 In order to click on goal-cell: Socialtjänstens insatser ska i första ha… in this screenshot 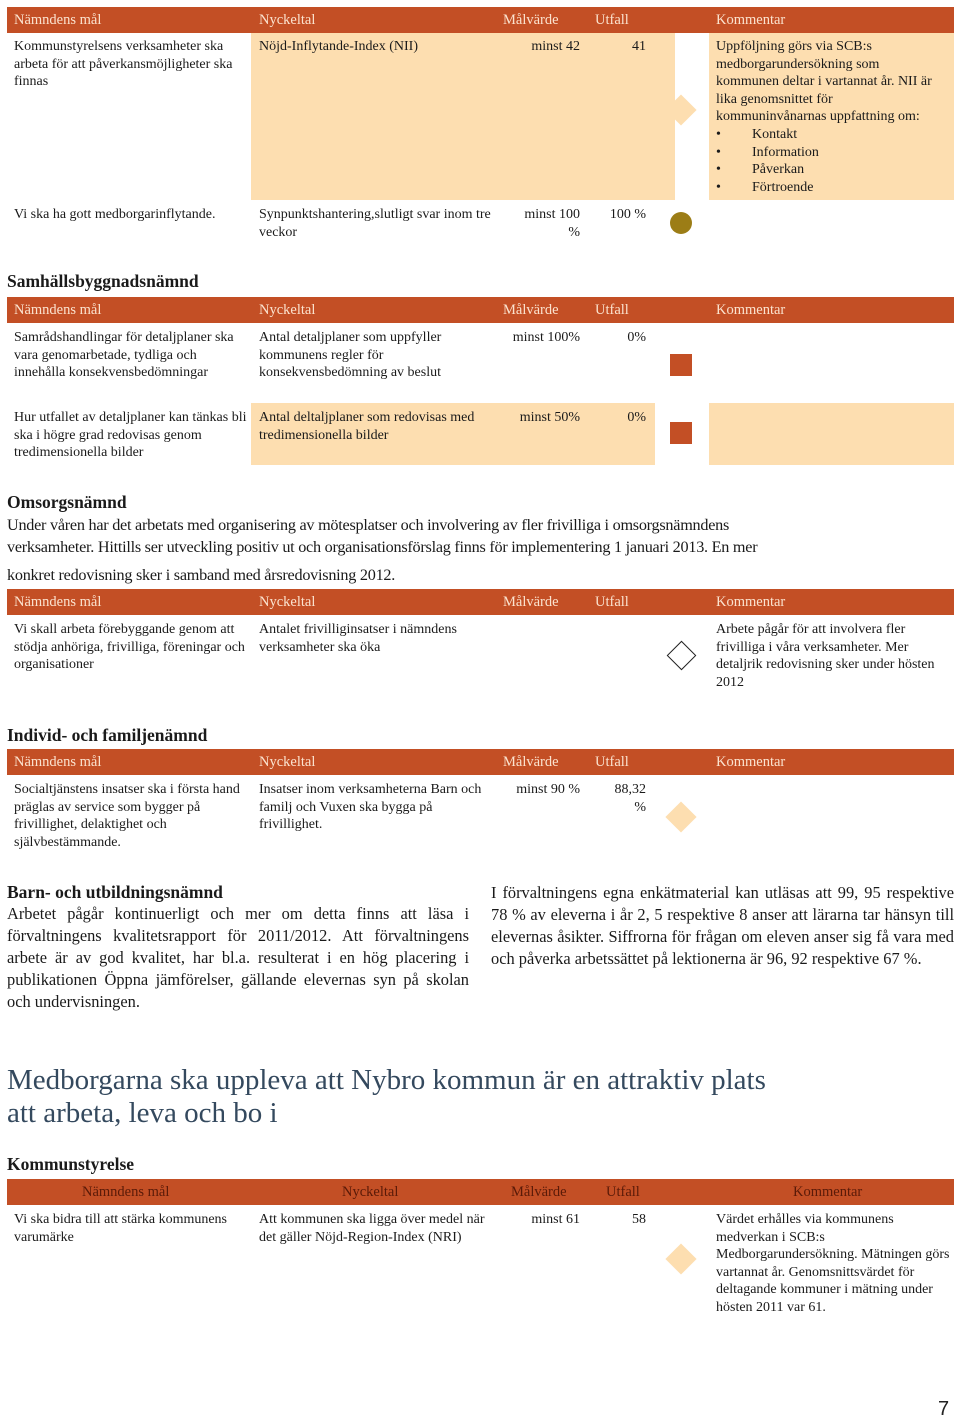, I will do `click(127, 816)`.